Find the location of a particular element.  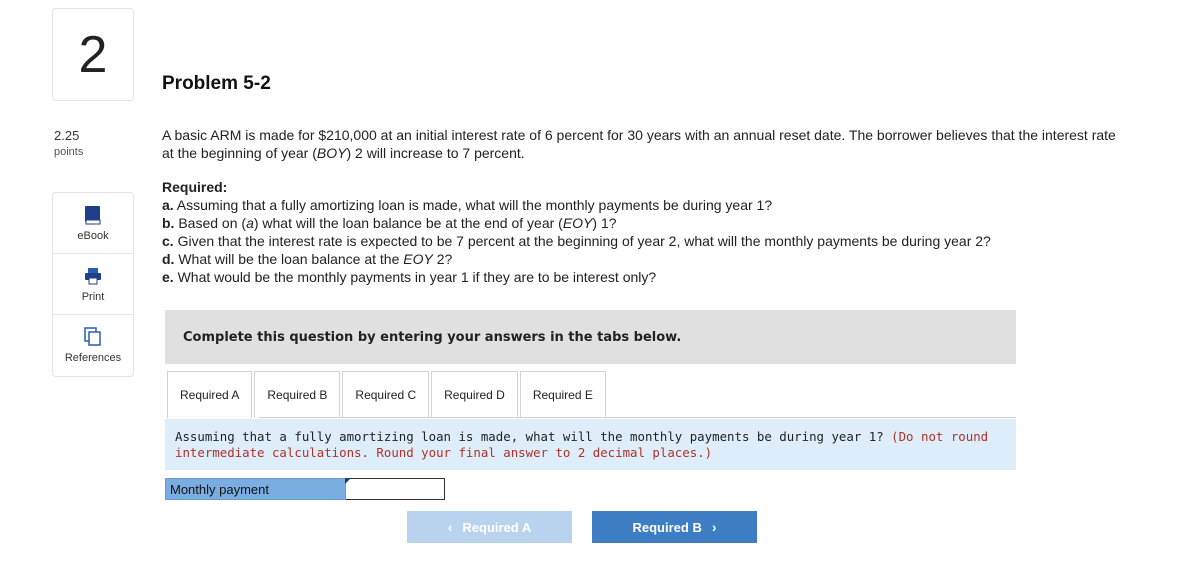

points-value: 2.25 is located at coordinates (67, 135).